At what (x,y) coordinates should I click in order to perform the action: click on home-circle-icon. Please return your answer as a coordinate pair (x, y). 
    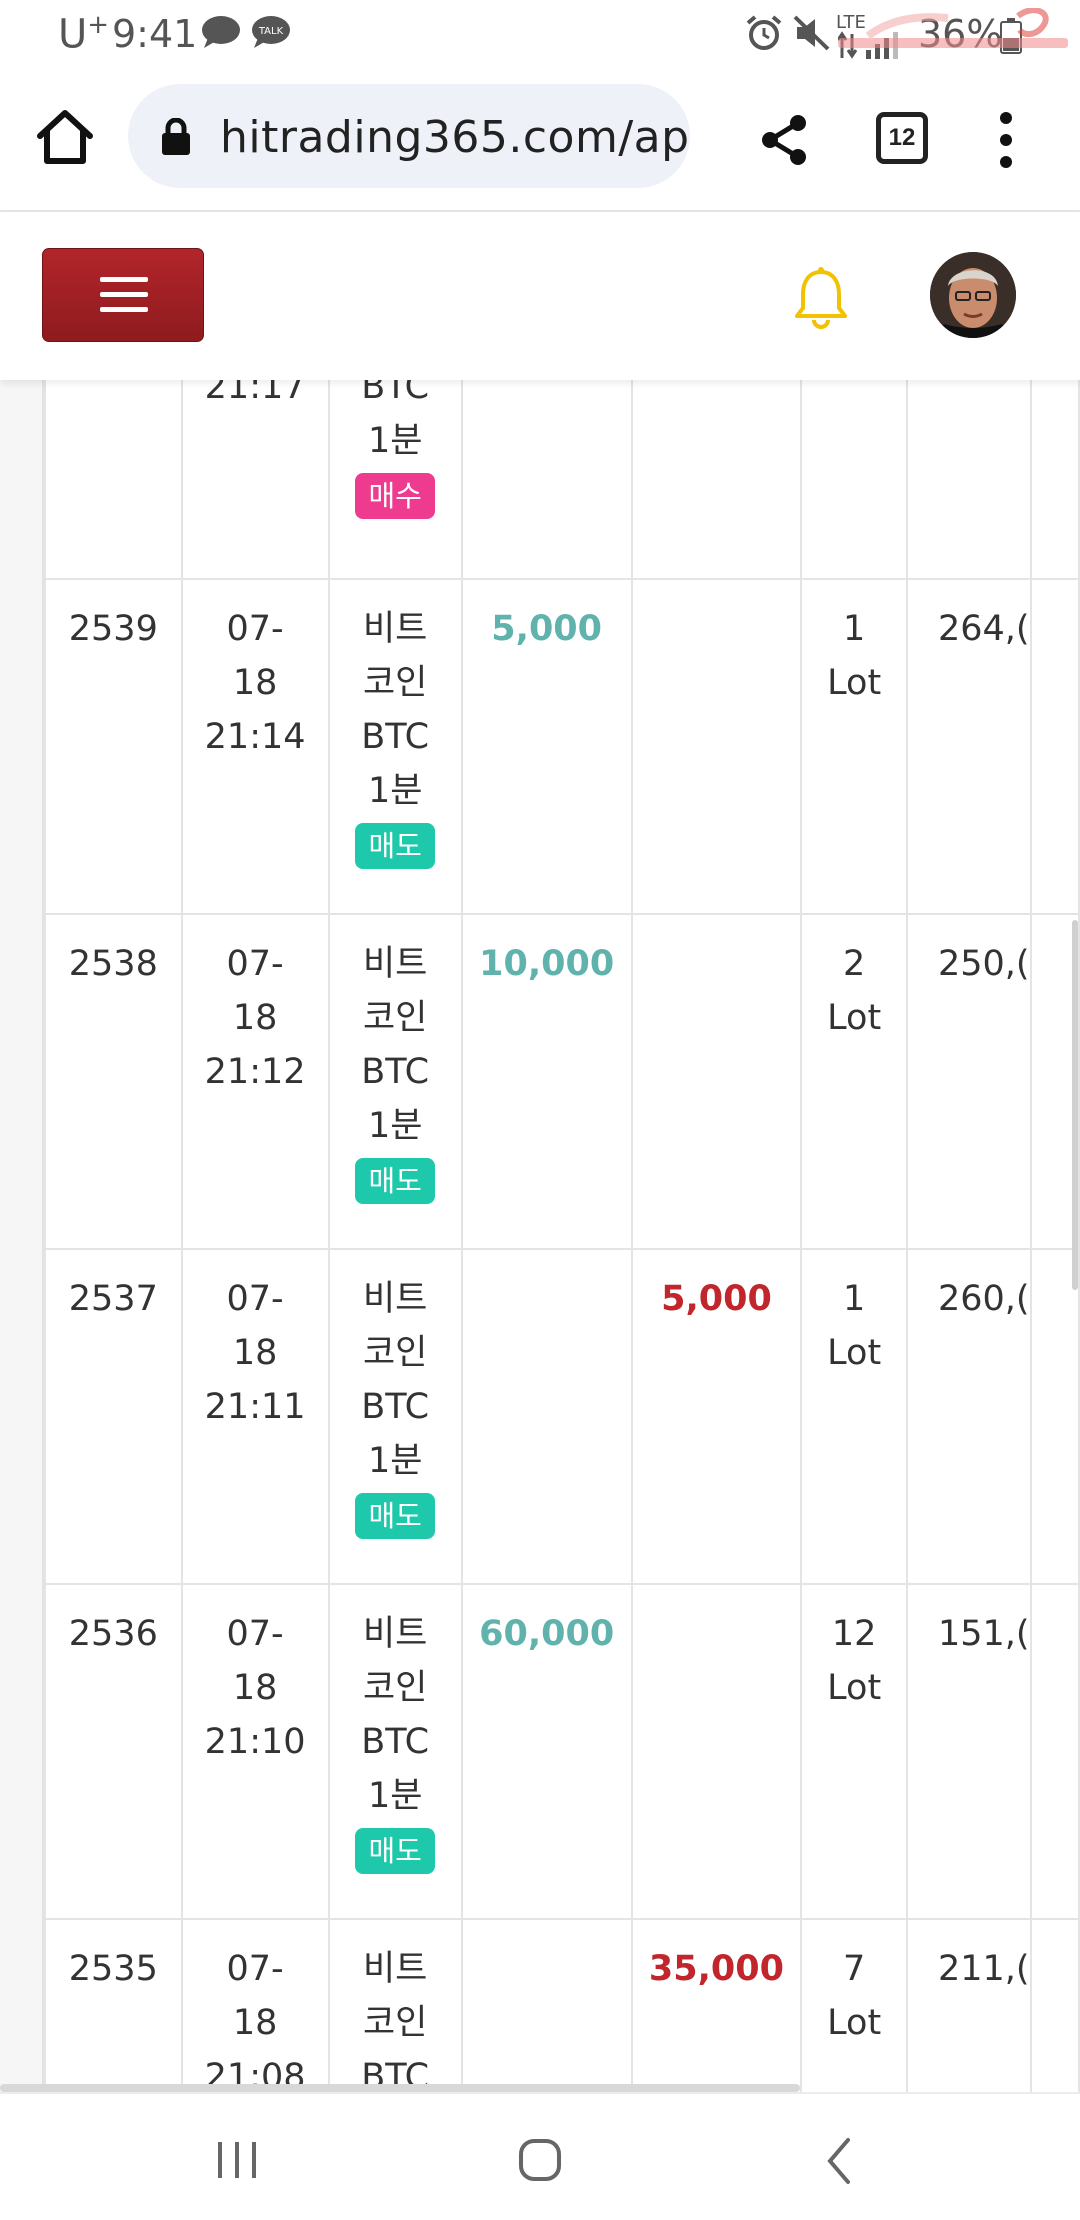
    Looking at the image, I should click on (540, 2160).